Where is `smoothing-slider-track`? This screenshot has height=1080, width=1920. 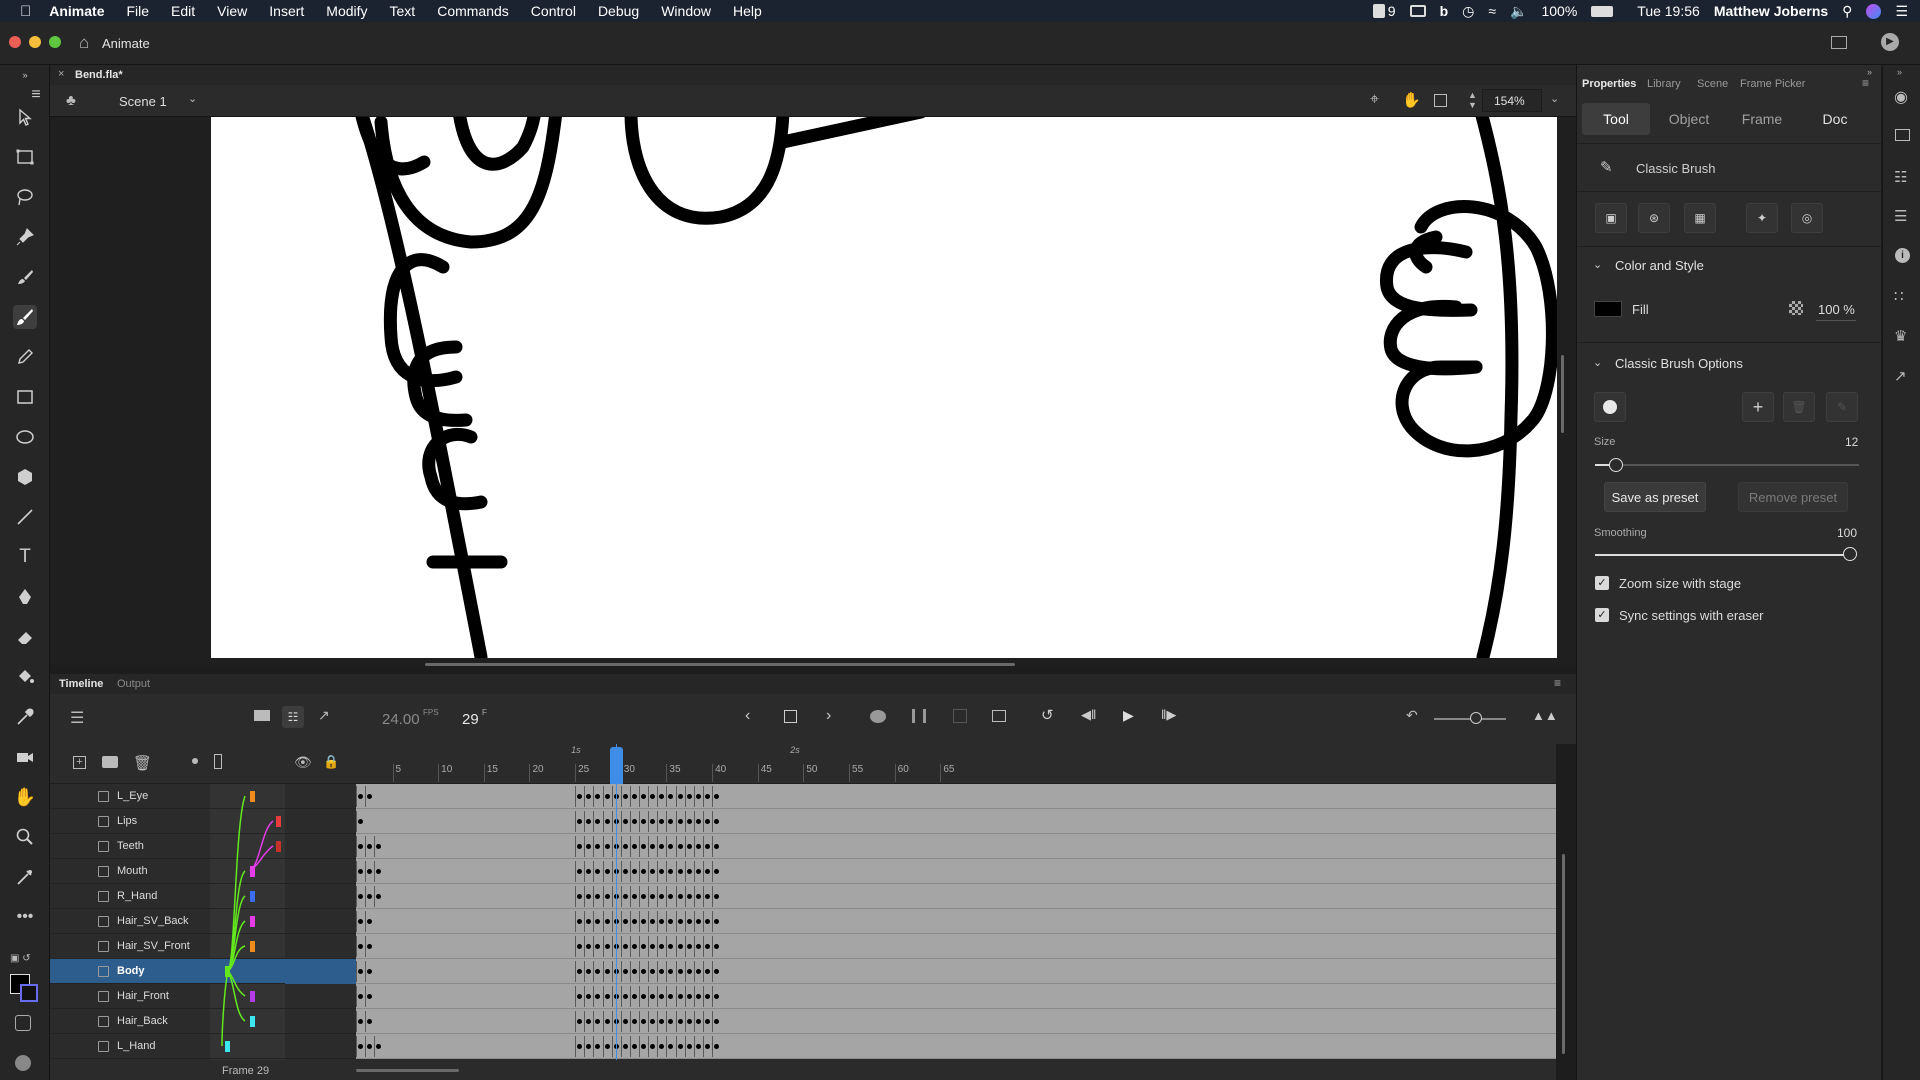 smoothing-slider-track is located at coordinates (1725, 555).